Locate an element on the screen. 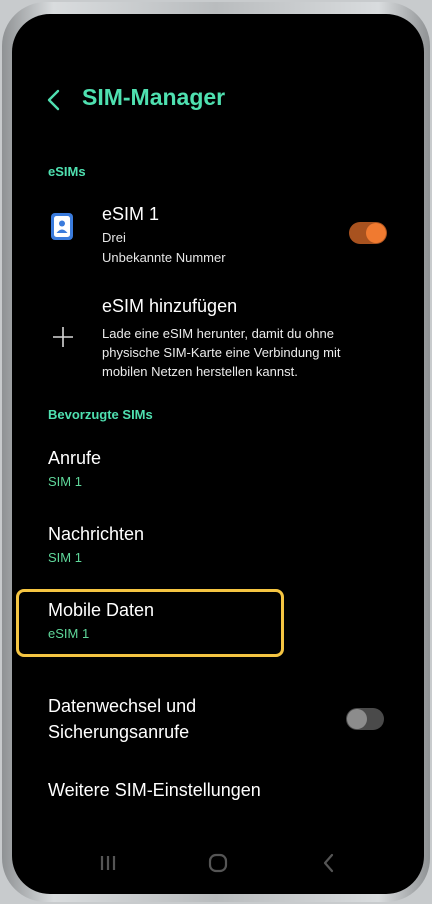 This screenshot has height=904, width=432. sim-card-icon is located at coordinates (62, 227).